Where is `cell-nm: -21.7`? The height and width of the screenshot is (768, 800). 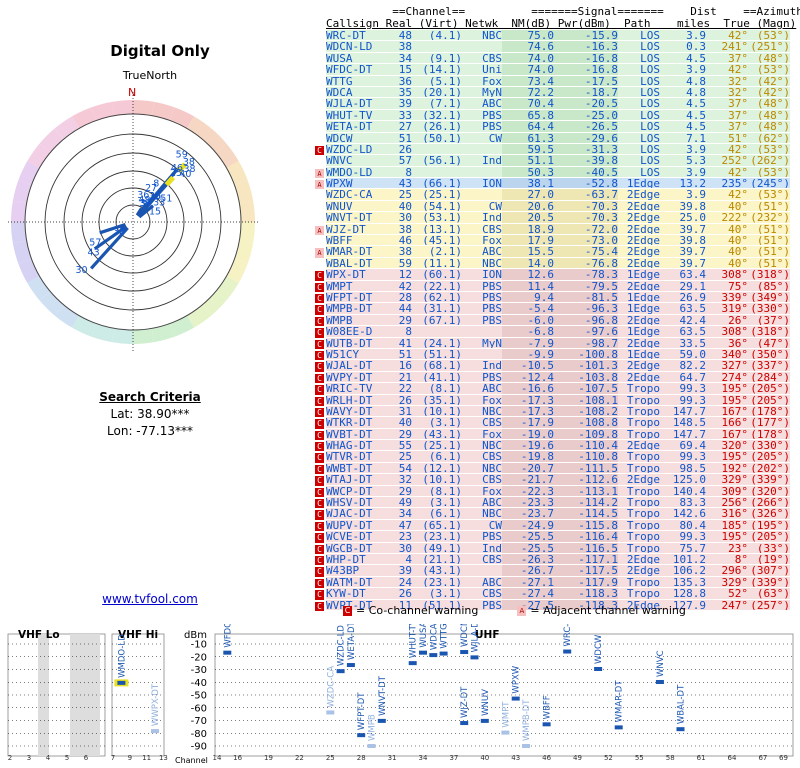
cell-nm: -21.7 is located at coordinates (528, 480).